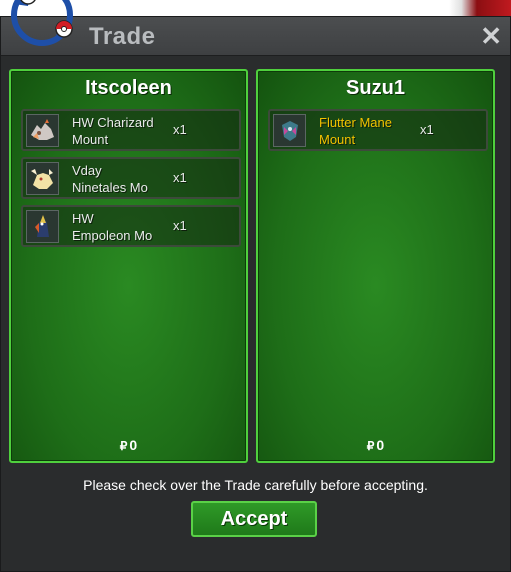  I want to click on left-money: ₽0, so click(128, 445).